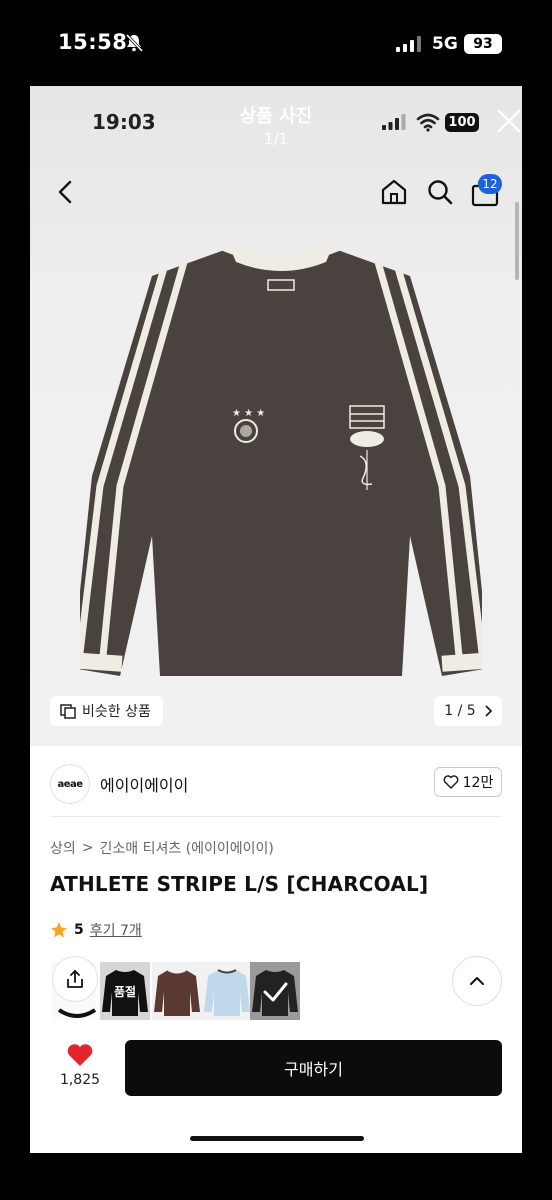  Describe the element at coordinates (276, 116) in the screenshot. I see `viewer-title: 상품 사진` at that location.